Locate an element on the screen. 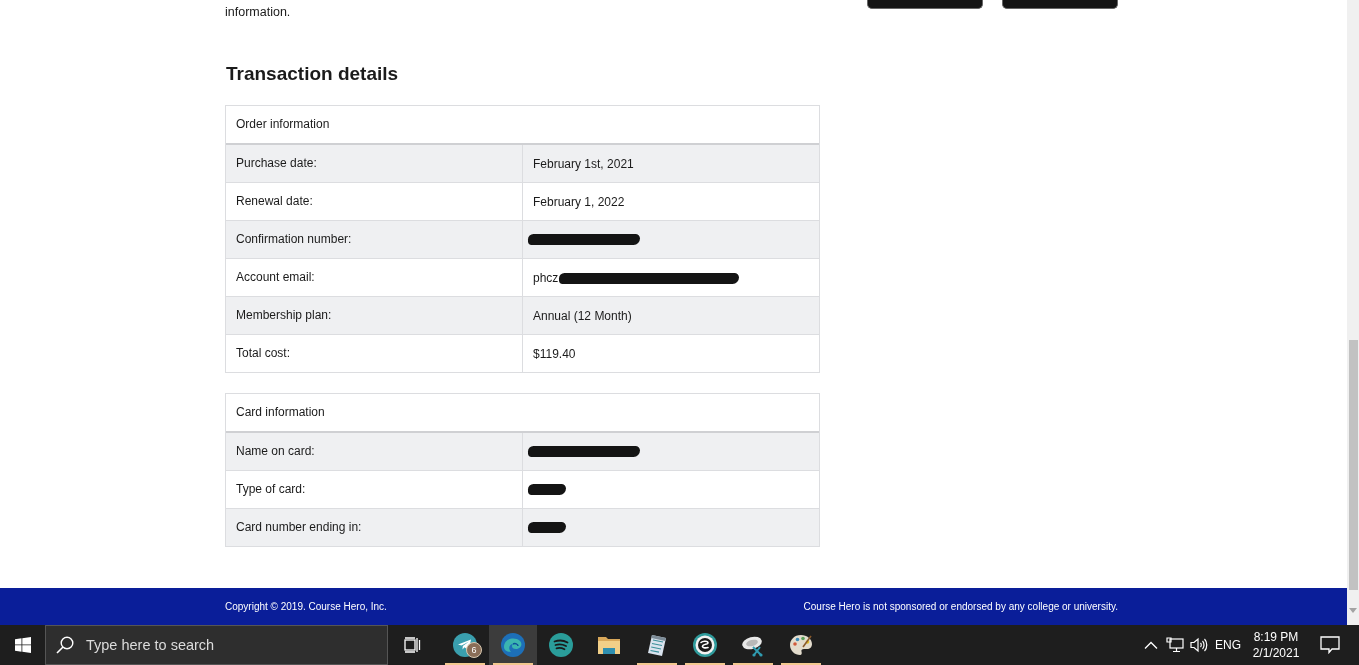 The height and width of the screenshot is (665, 1359). row-label: Renewal date: is located at coordinates (274, 201).